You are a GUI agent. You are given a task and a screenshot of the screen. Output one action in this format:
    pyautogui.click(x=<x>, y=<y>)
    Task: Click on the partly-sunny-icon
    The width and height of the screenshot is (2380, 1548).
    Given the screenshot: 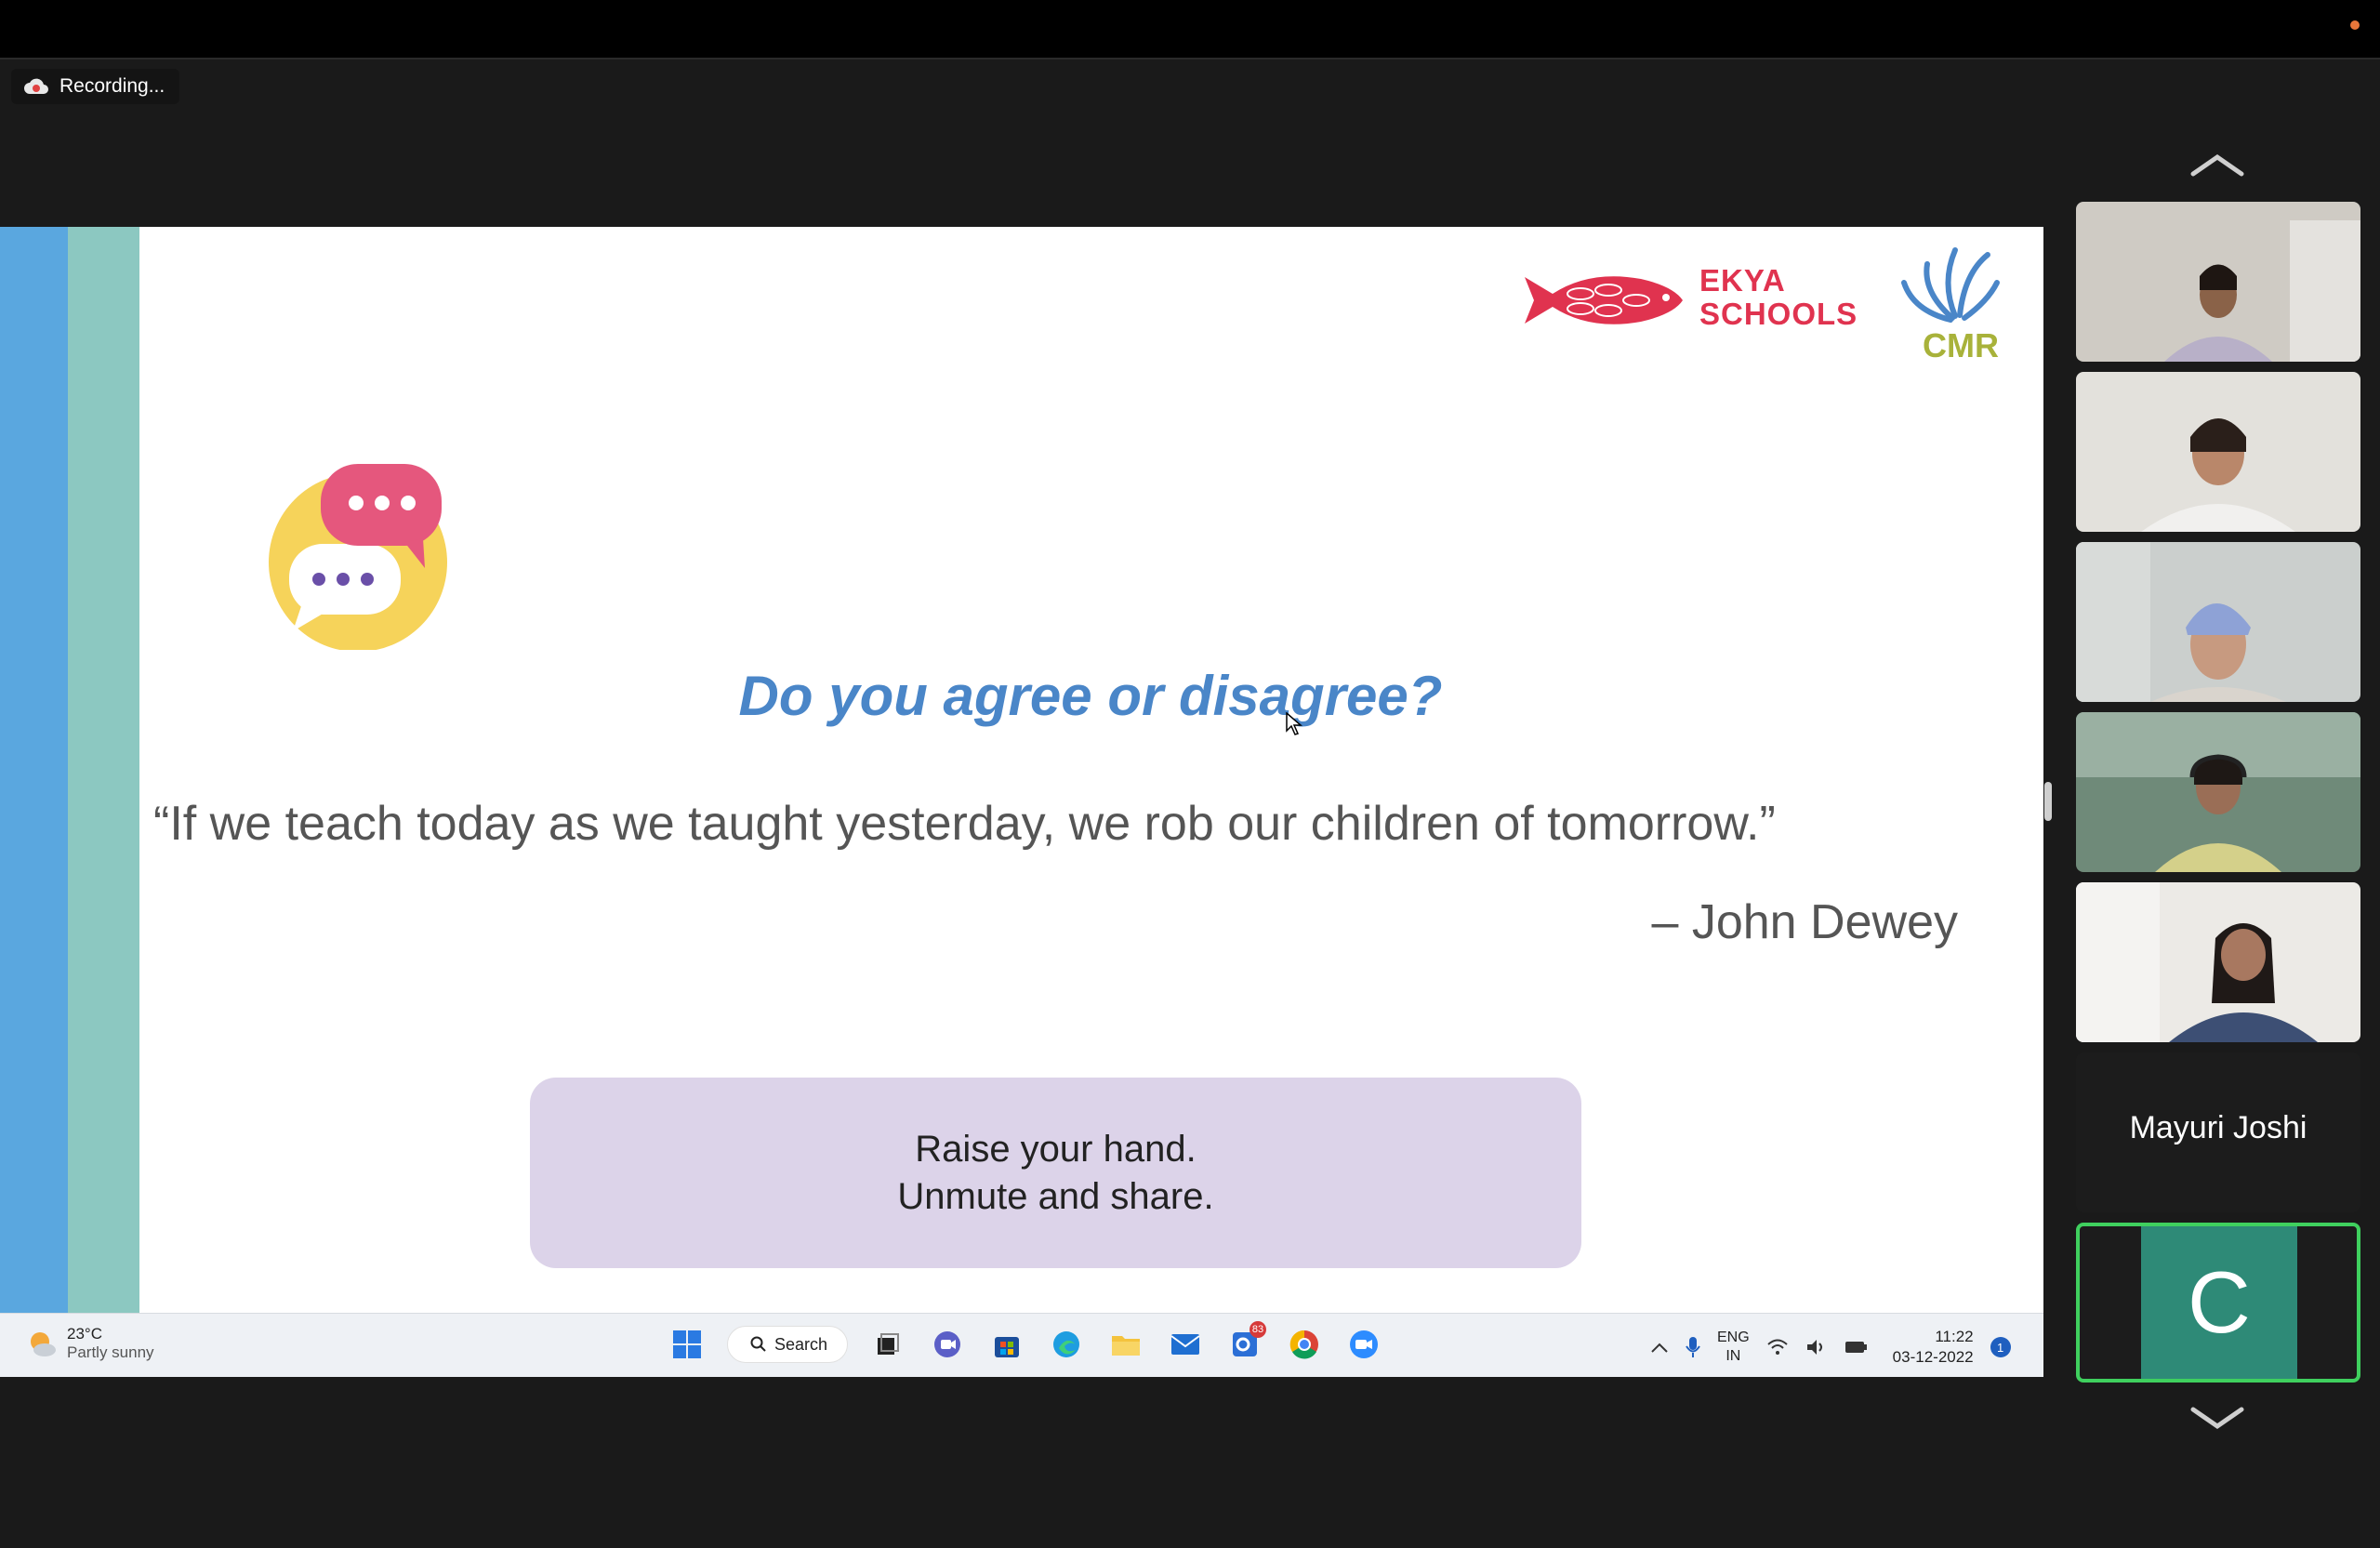 What is the action you would take?
    pyautogui.click(x=43, y=1344)
    